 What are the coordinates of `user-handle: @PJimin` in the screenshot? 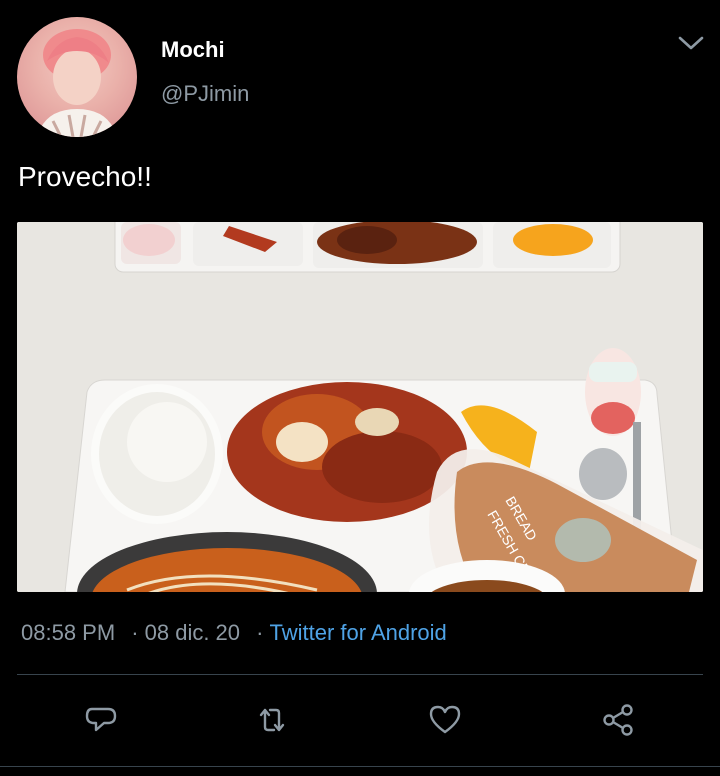 It's located at (205, 94).